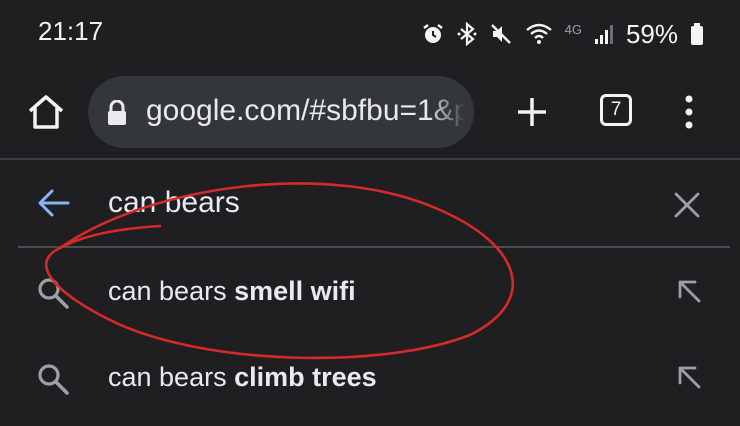  What do you see at coordinates (500, 34) in the screenshot?
I see `mute-icon` at bounding box center [500, 34].